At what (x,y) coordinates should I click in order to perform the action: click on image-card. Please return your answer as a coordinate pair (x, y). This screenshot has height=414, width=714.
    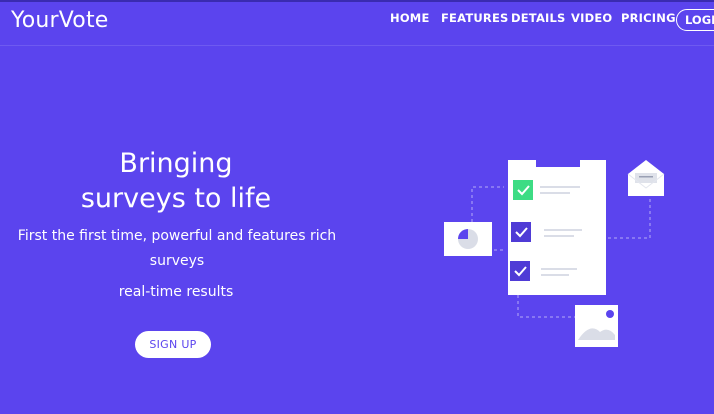
    Looking at the image, I should click on (596, 326).